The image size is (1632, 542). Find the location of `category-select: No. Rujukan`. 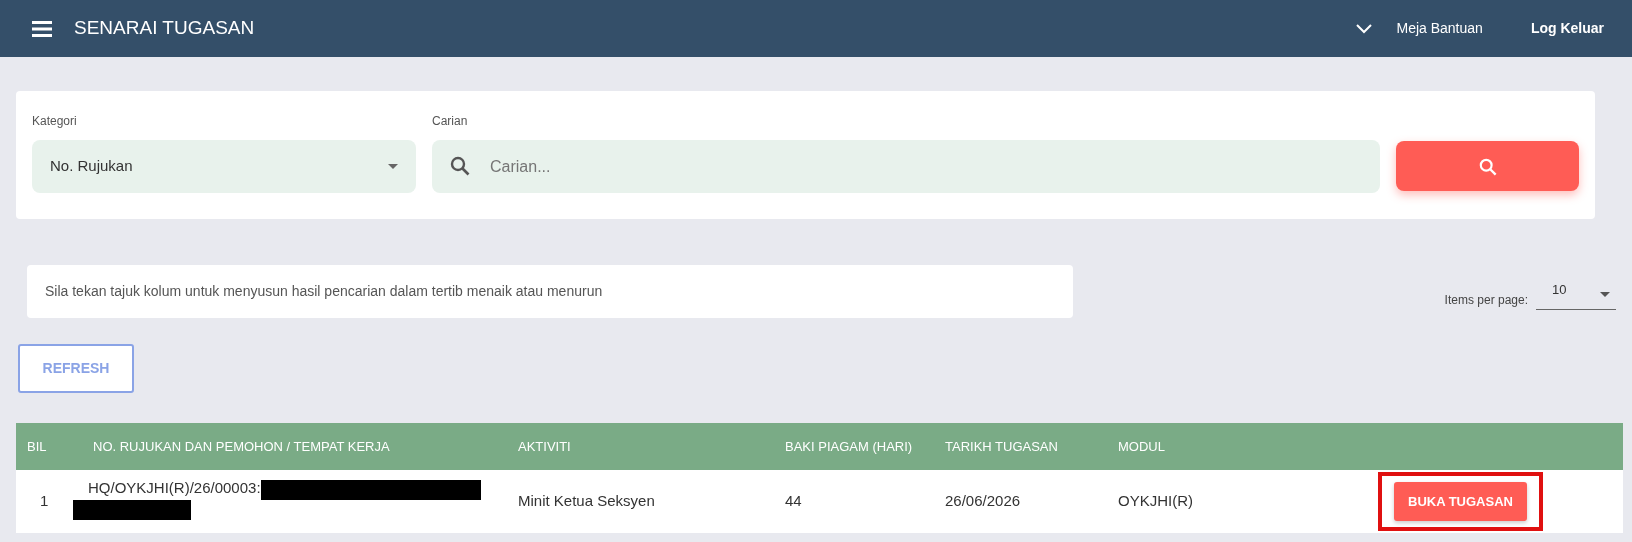

category-select: No. Rujukan is located at coordinates (224, 166).